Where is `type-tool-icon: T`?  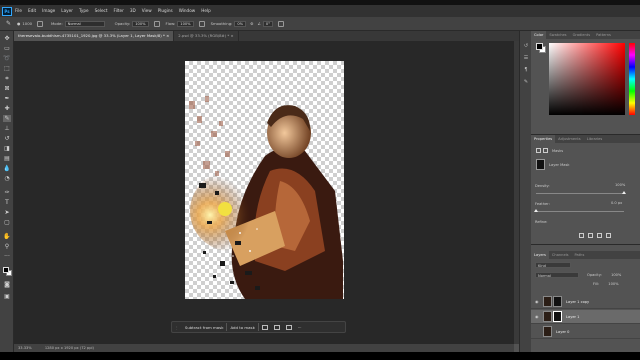 type-tool-icon: T is located at coordinates (7, 202).